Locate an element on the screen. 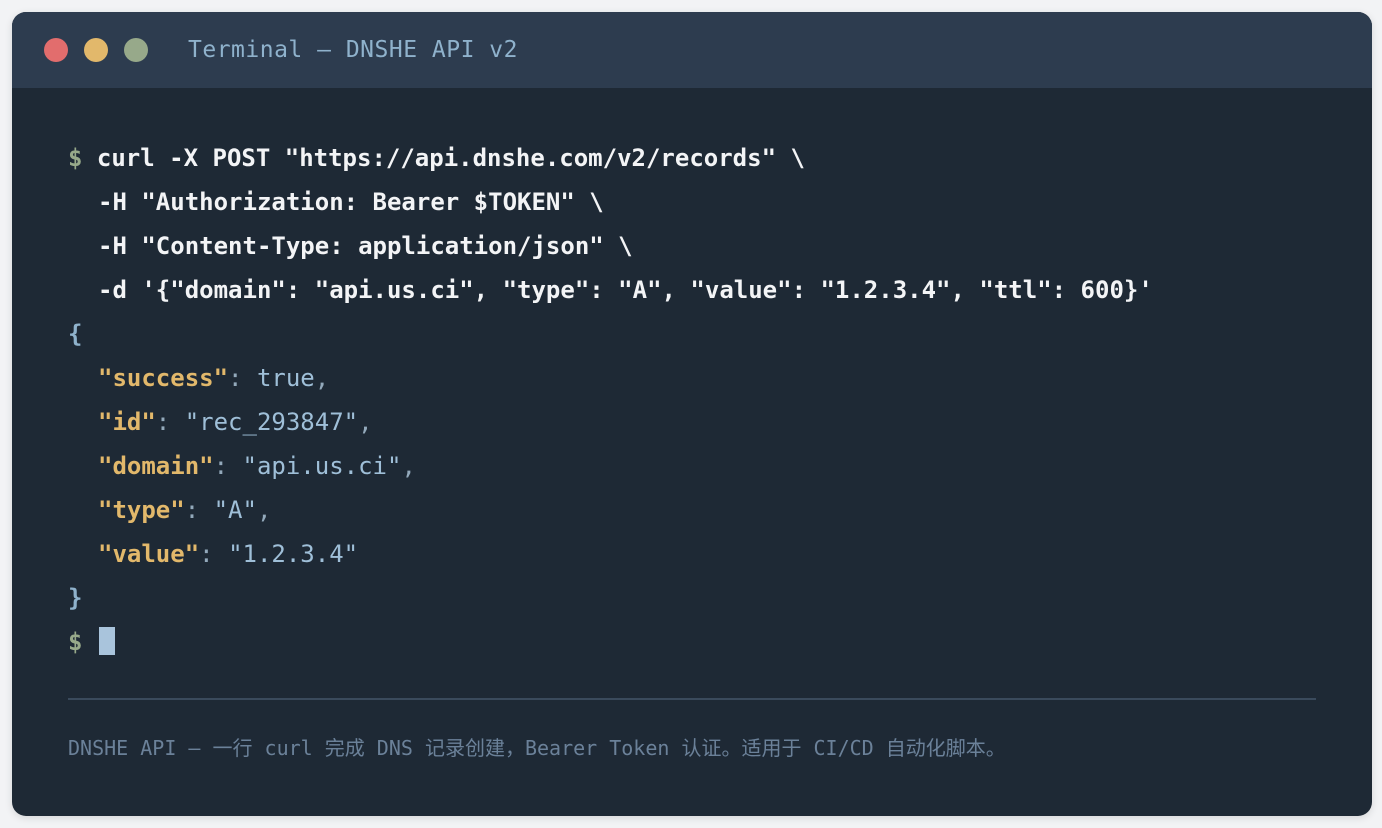 This screenshot has width=1382, height=828. json-field: "success": true, is located at coordinates (214, 378).